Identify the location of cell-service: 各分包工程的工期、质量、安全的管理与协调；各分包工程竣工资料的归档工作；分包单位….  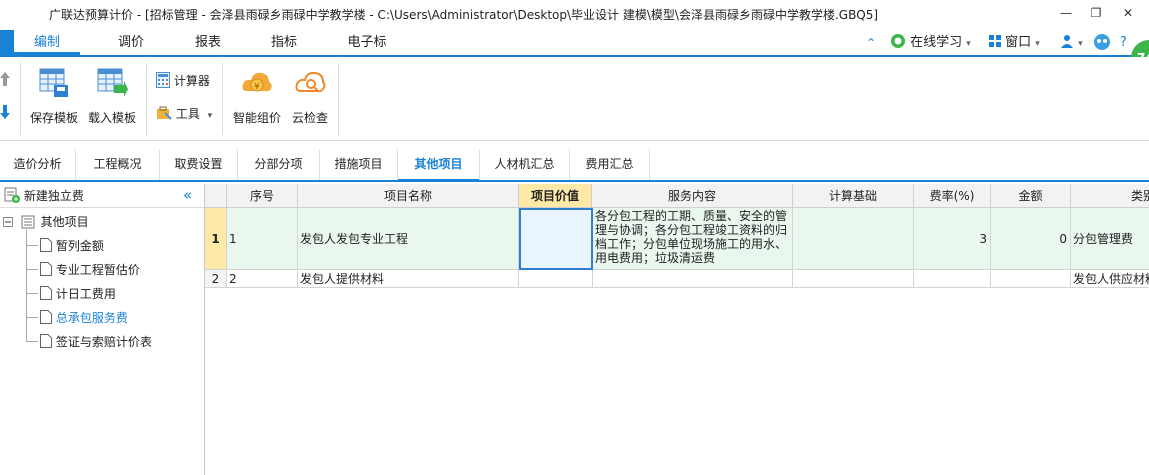
(693, 239).